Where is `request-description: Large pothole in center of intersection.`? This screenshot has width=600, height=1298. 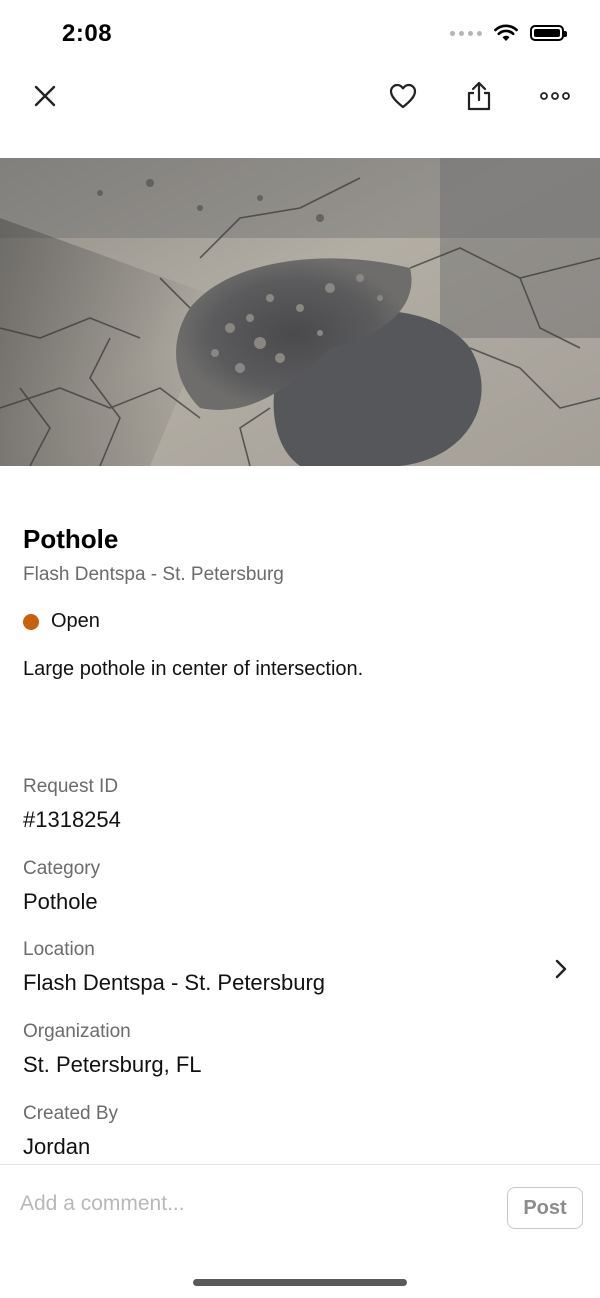
request-description: Large pothole in center of intersection. is located at coordinates (193, 669).